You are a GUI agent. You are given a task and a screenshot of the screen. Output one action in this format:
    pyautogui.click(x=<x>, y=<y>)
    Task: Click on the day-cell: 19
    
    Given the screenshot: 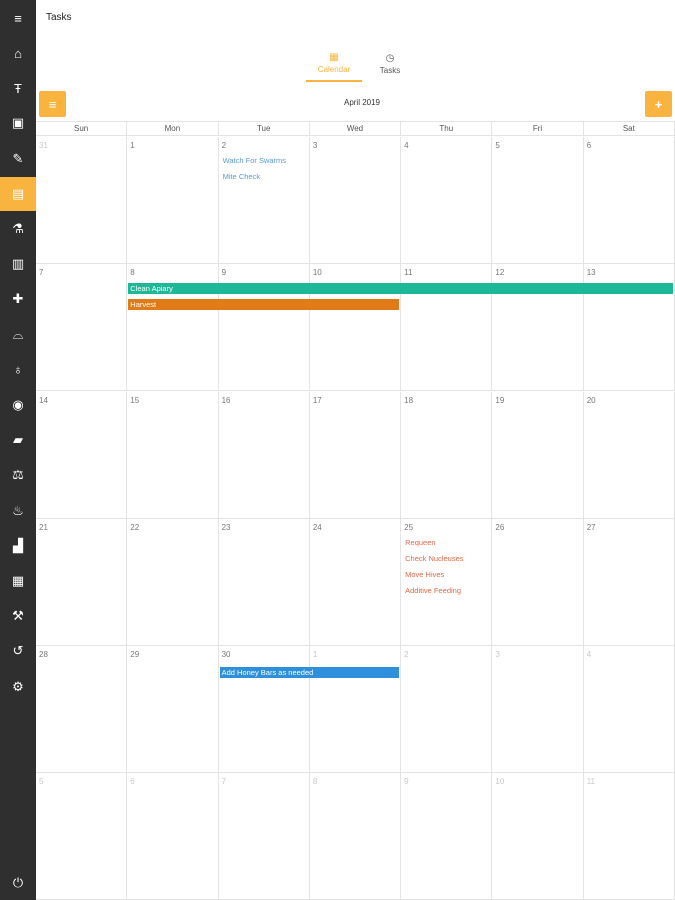 What is the action you would take?
    pyautogui.click(x=538, y=455)
    